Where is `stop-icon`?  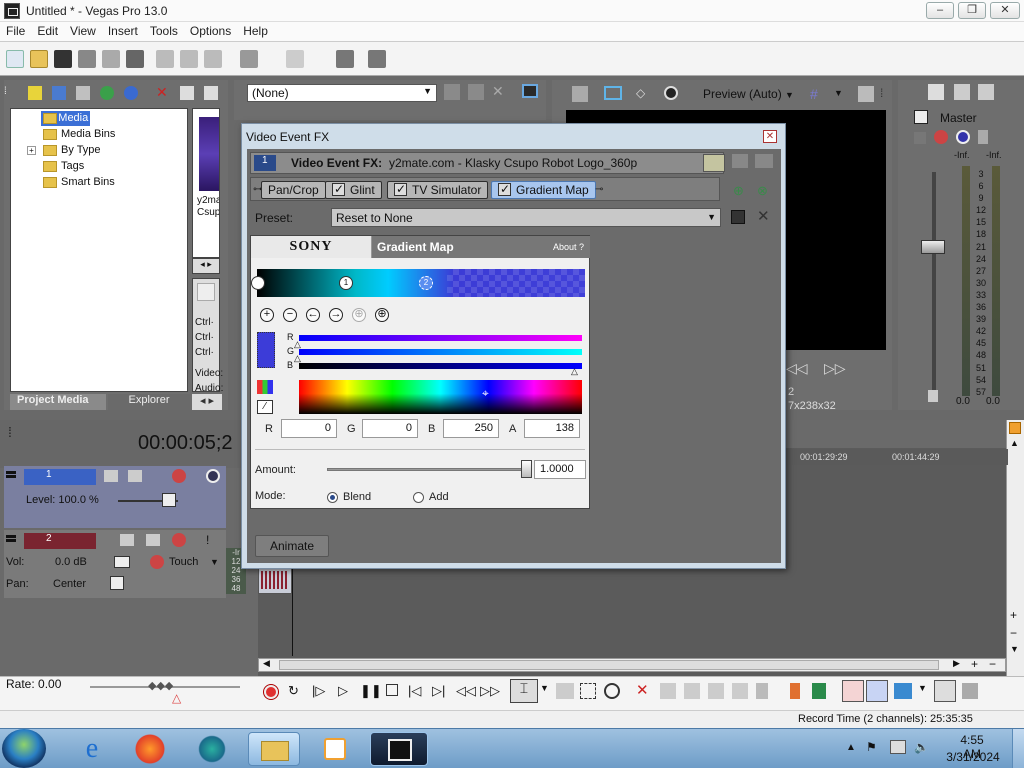 stop-icon is located at coordinates (392, 690).